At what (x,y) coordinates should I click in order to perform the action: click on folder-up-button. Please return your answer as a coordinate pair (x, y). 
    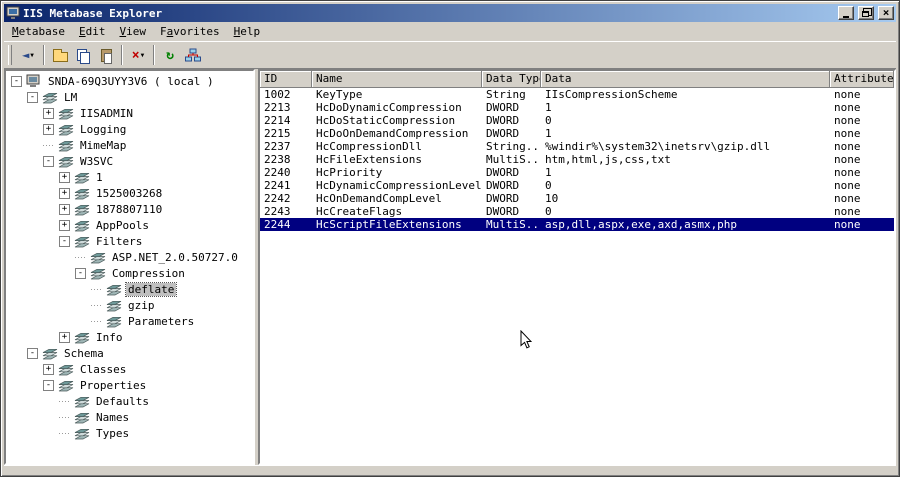
    Looking at the image, I should click on (60, 55).